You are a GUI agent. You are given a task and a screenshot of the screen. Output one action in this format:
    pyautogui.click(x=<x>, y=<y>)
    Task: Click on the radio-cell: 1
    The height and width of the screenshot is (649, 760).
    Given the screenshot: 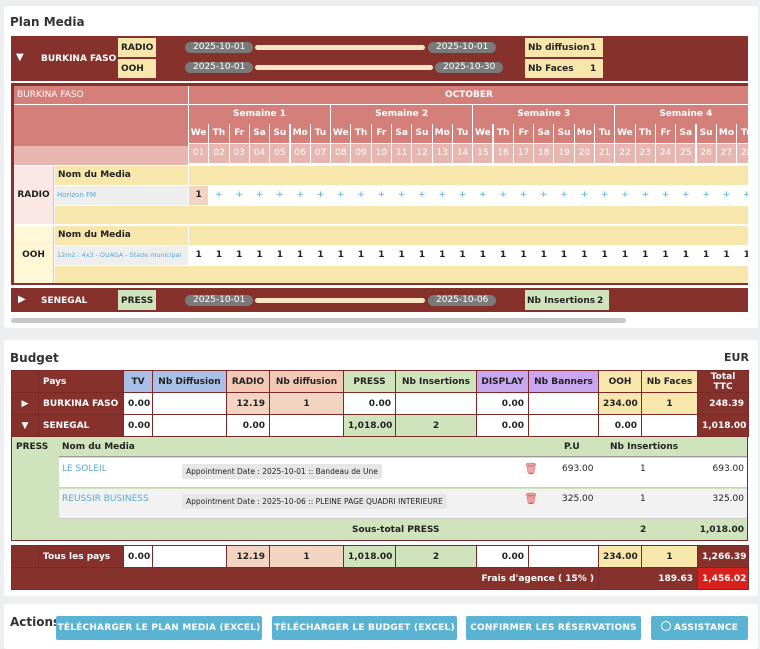 What is the action you would take?
    pyautogui.click(x=199, y=195)
    